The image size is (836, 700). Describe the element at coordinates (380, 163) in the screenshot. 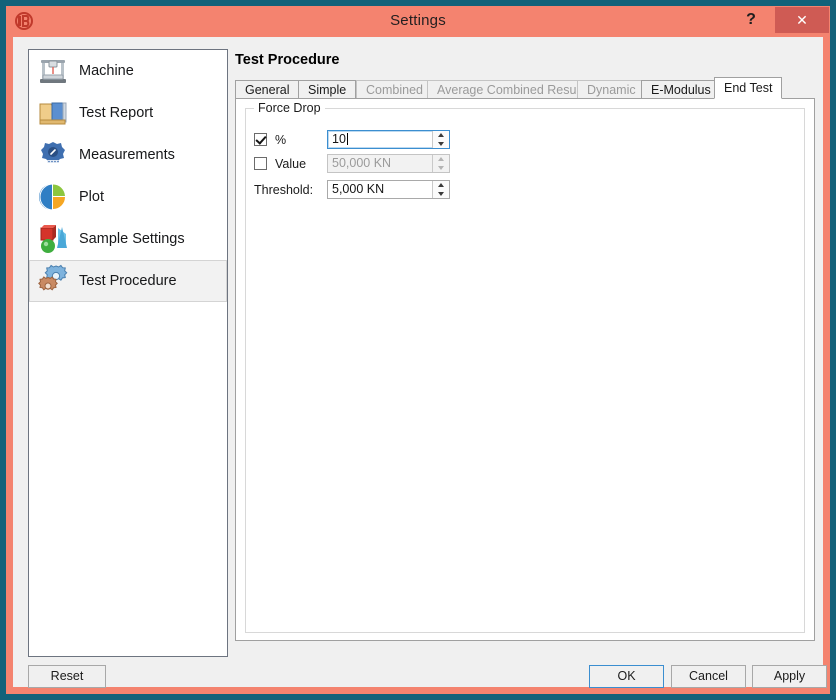

I see `value-input: 50,000 KN` at that location.